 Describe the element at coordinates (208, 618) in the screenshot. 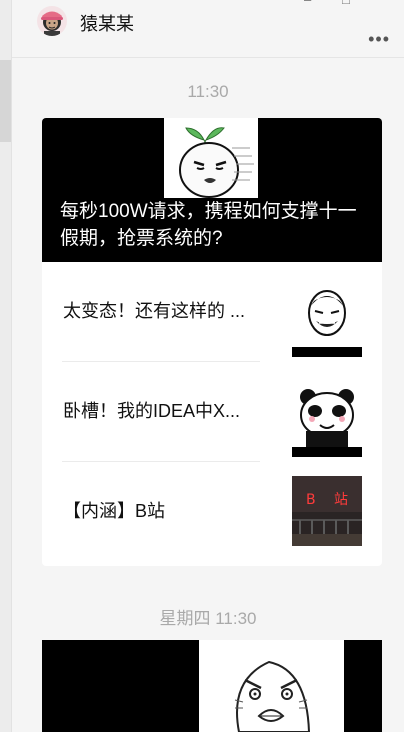

I see `message-timestamp: 星期四 11:30` at that location.